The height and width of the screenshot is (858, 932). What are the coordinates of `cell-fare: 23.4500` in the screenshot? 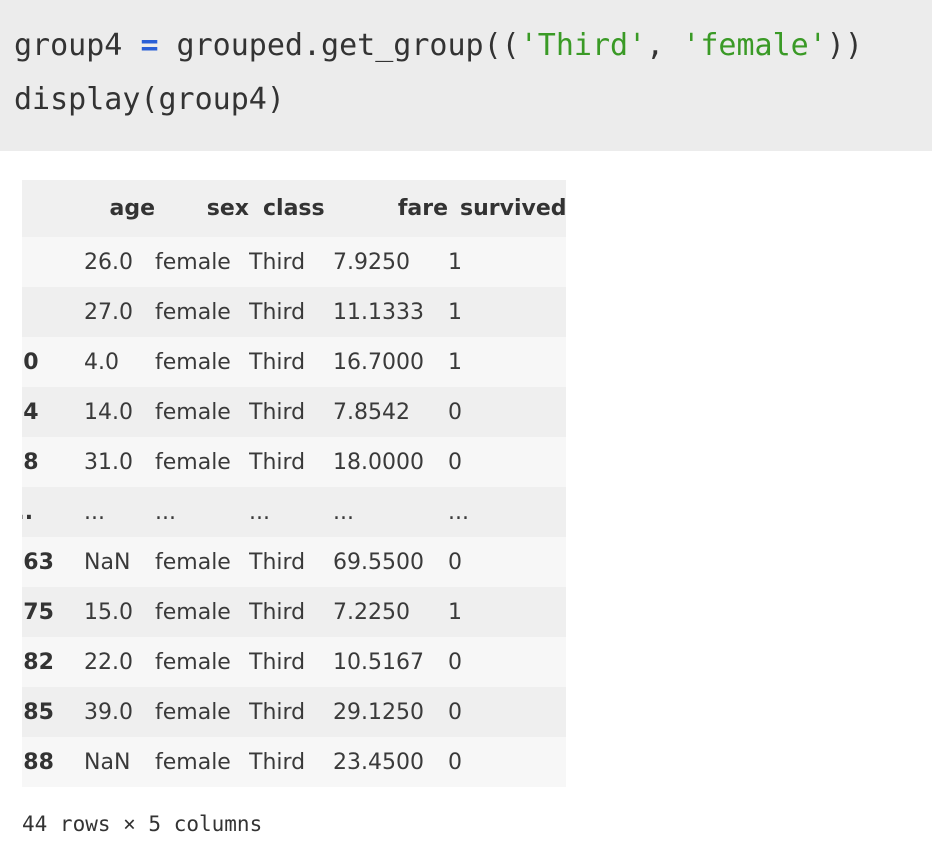 It's located at (390, 762).